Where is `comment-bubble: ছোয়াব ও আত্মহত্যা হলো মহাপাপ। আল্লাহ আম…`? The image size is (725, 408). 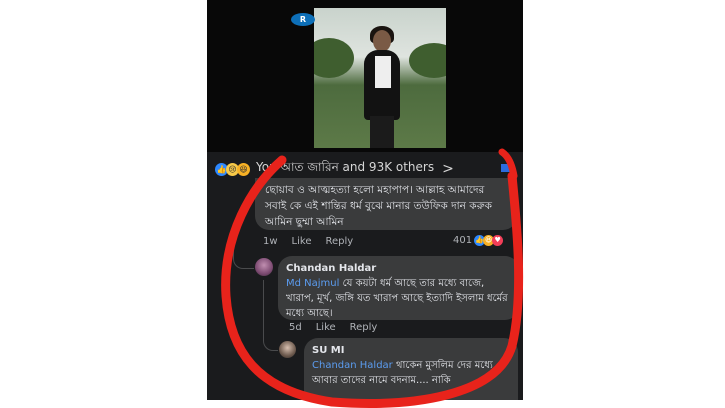 comment-bubble: ছোয়াব ও আত্মহত্যা হলো মহাপাপ। আল্লাহ আম… is located at coordinates (386, 204).